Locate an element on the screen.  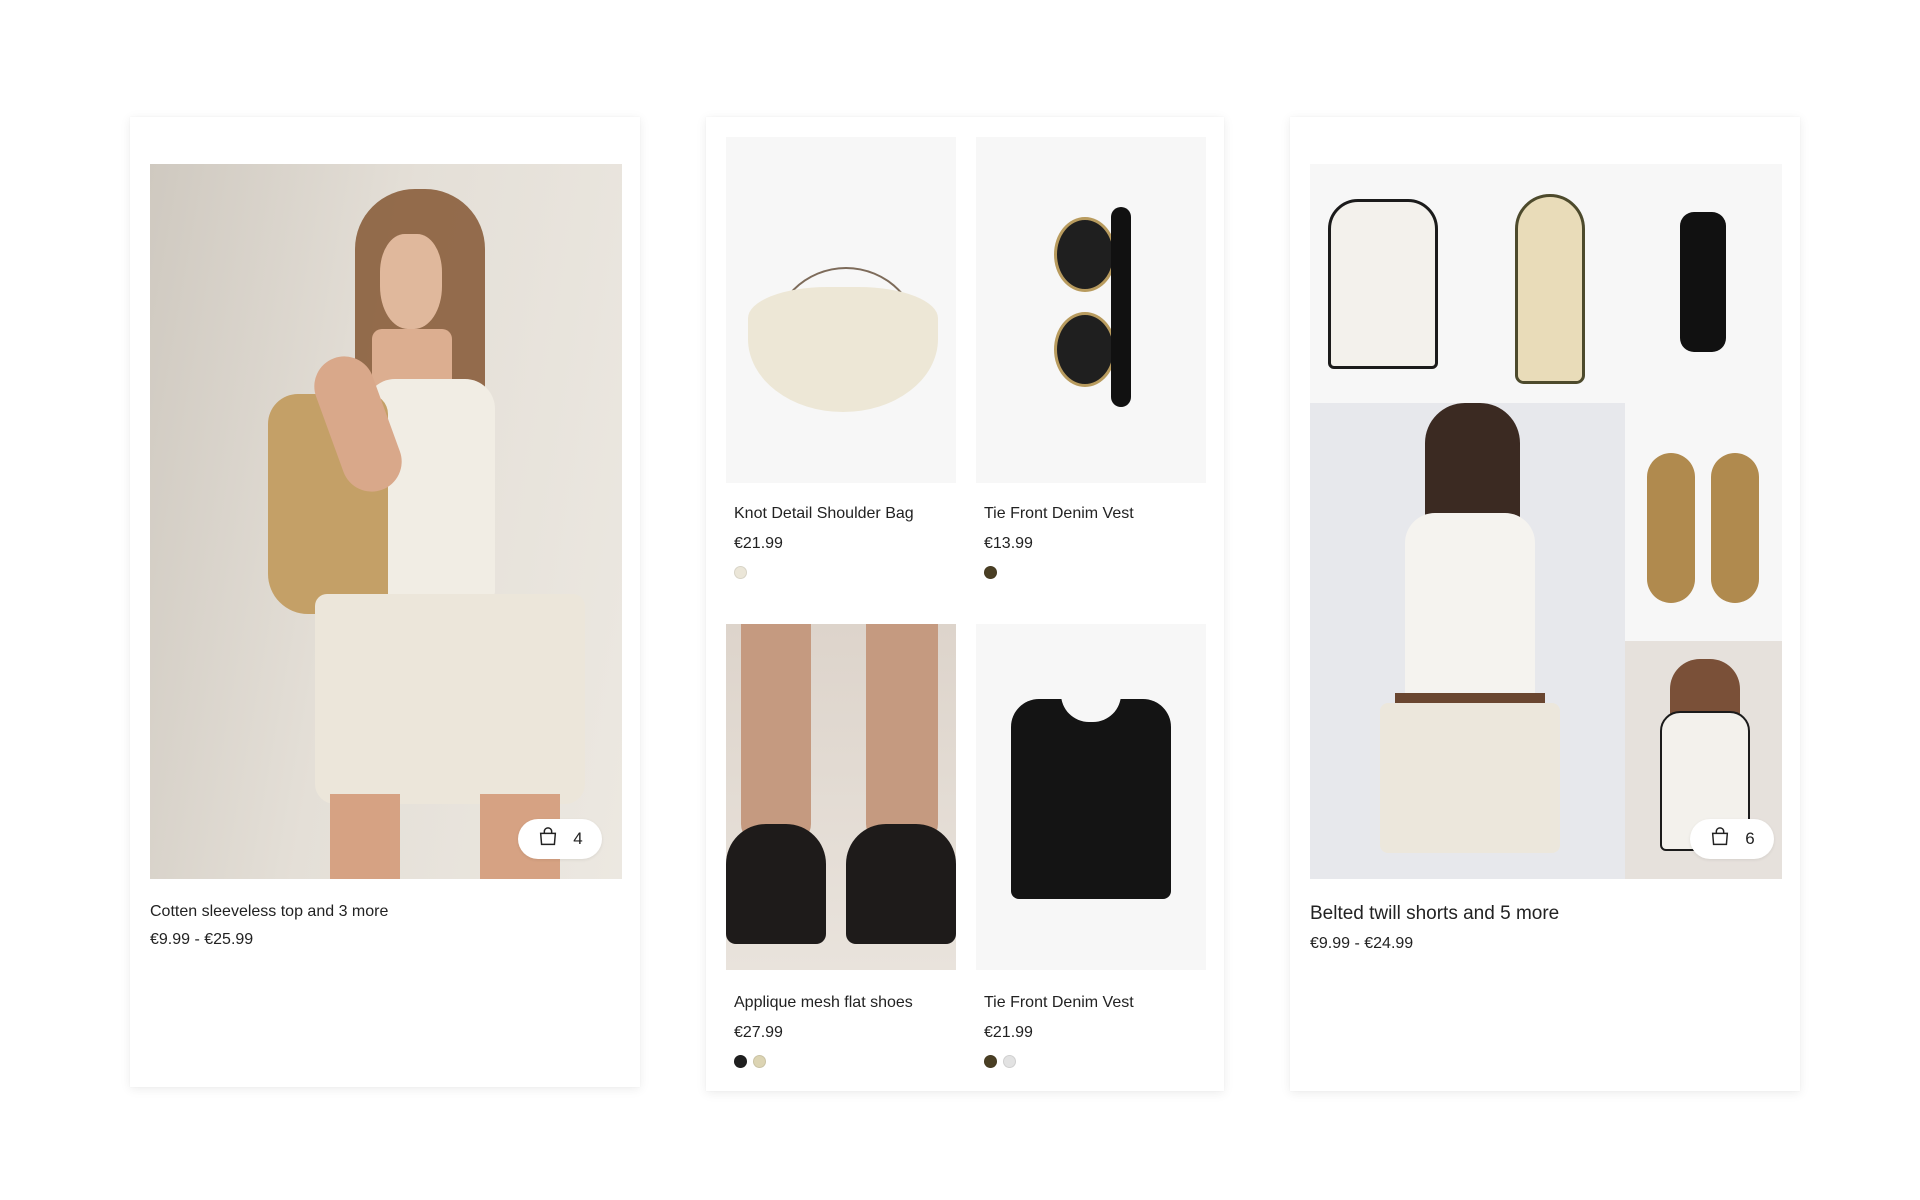
shop-look-button: 6 is located at coordinates (1732, 839).